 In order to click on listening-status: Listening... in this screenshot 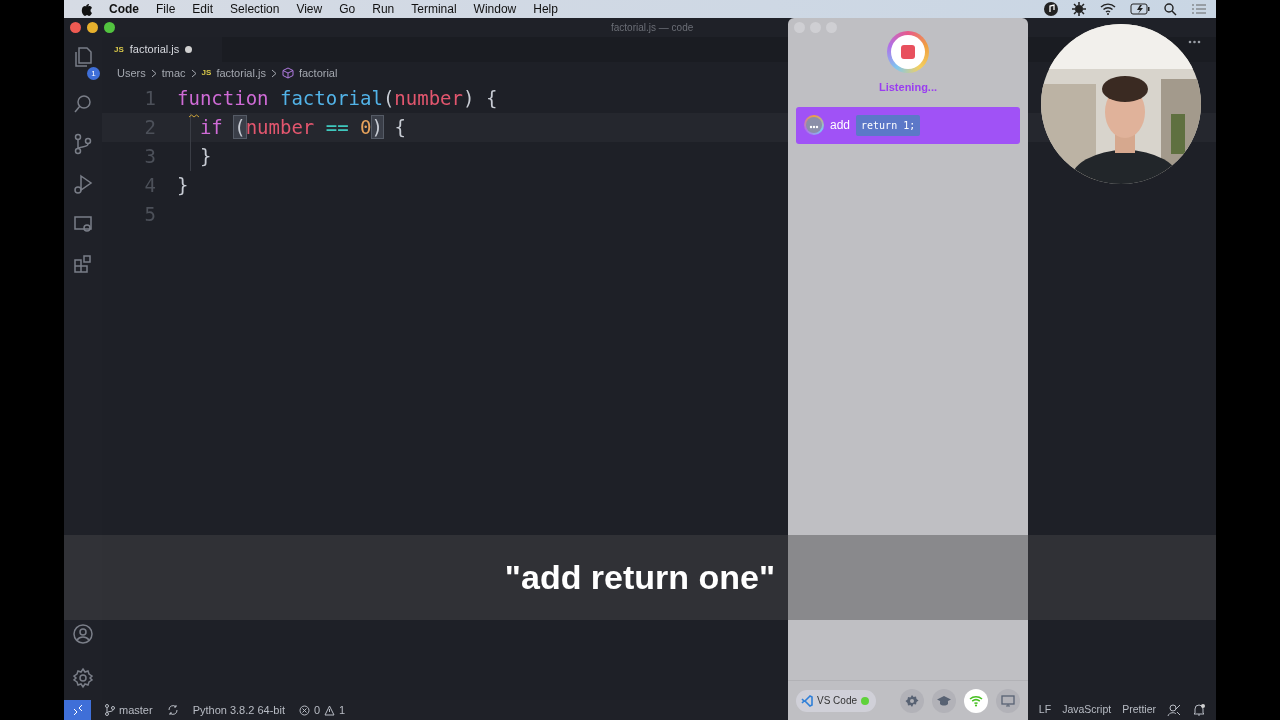, I will do `click(908, 87)`.